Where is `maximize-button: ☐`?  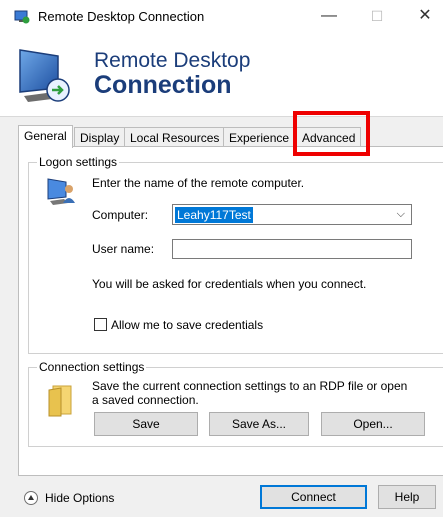 maximize-button: ☐ is located at coordinates (377, 16).